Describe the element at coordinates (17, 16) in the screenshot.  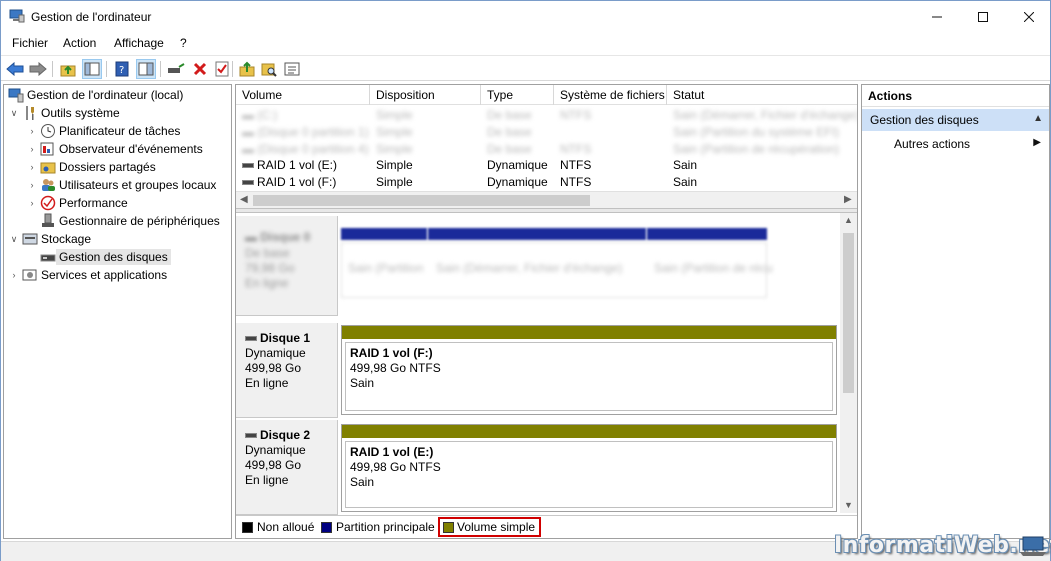
I see `computer-management-icon` at that location.